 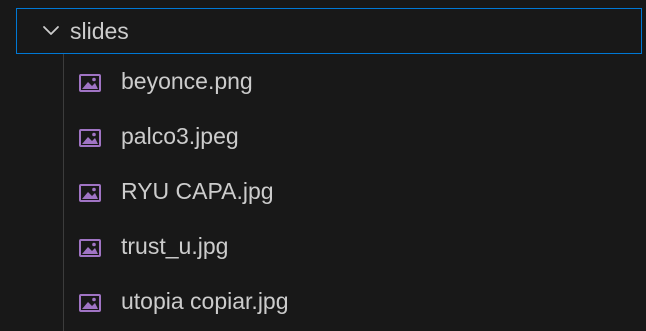 I want to click on file-label: beyonce.png, so click(x=187, y=81).